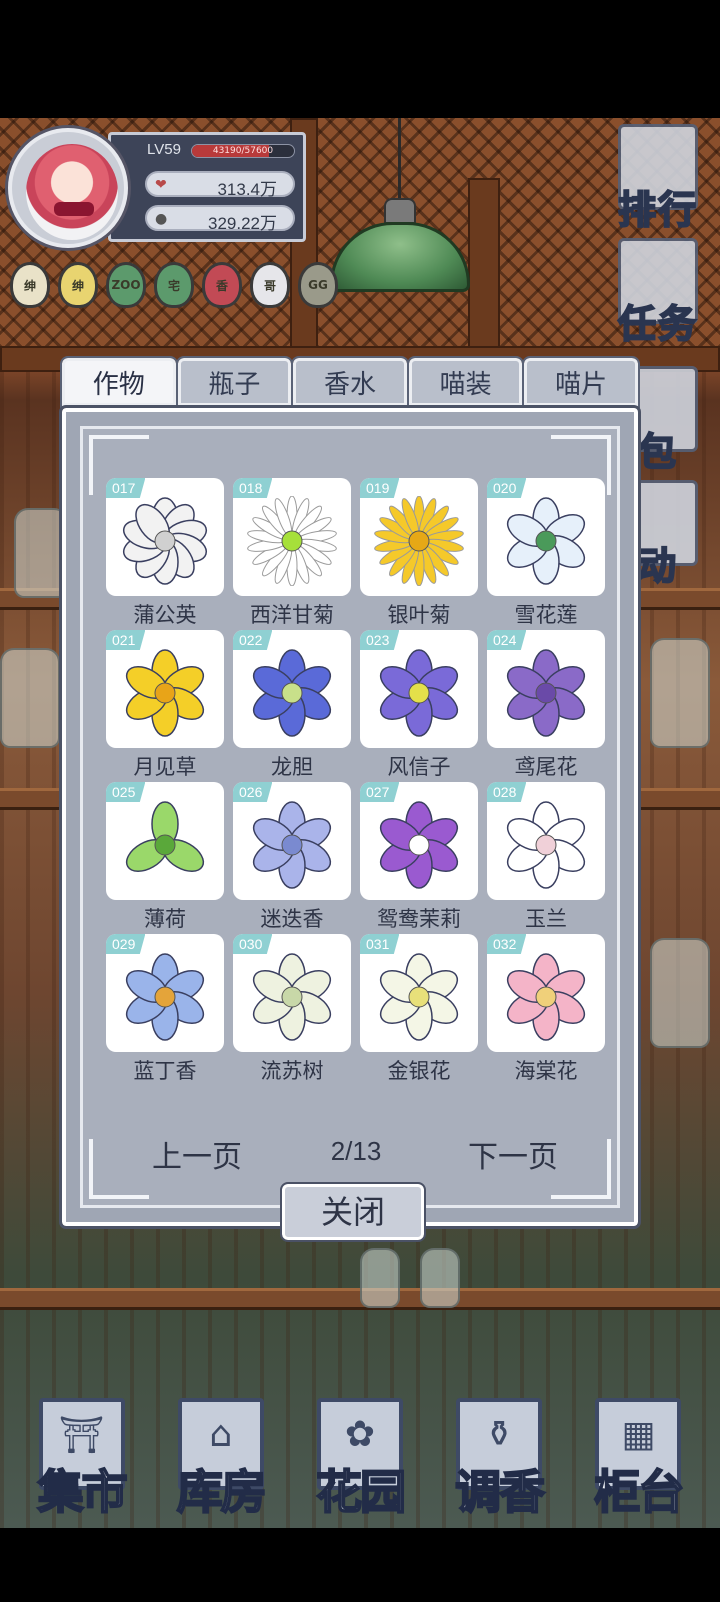  What do you see at coordinates (82, 1454) in the screenshot?
I see `nav-market-gate: ⛩ 集市` at bounding box center [82, 1454].